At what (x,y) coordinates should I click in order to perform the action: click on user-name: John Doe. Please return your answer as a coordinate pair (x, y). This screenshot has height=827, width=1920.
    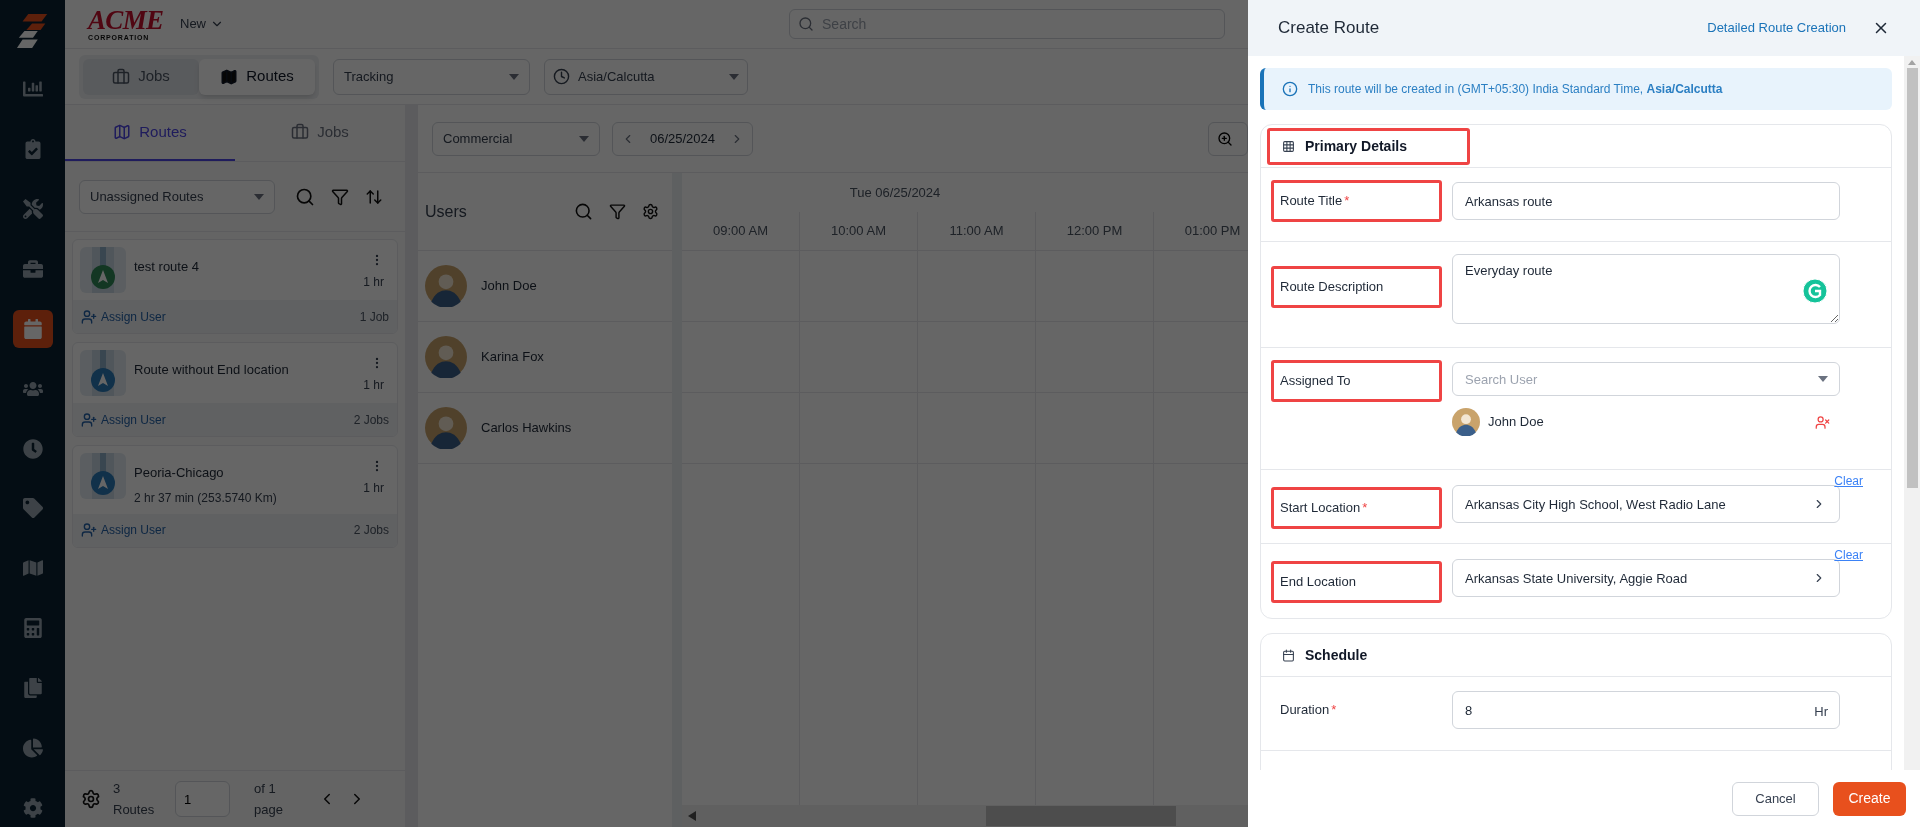
    Looking at the image, I should click on (509, 286).